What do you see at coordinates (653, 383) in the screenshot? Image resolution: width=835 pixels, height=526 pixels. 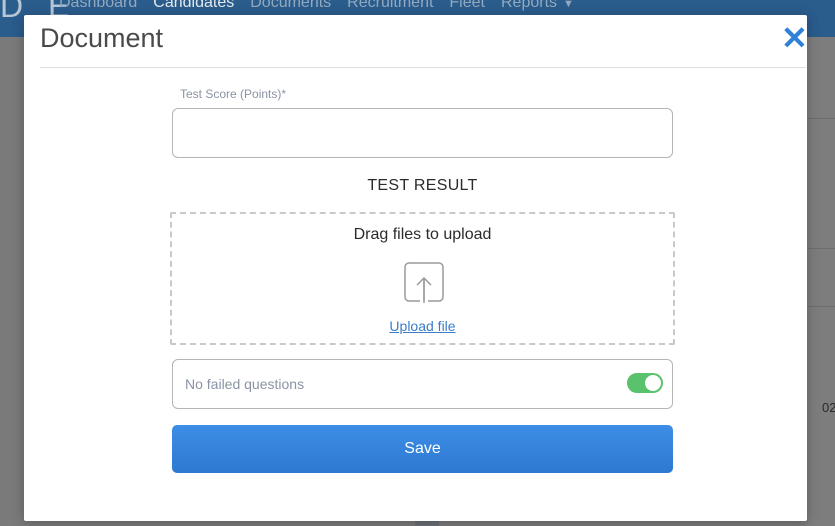 I see `toggle-knob` at bounding box center [653, 383].